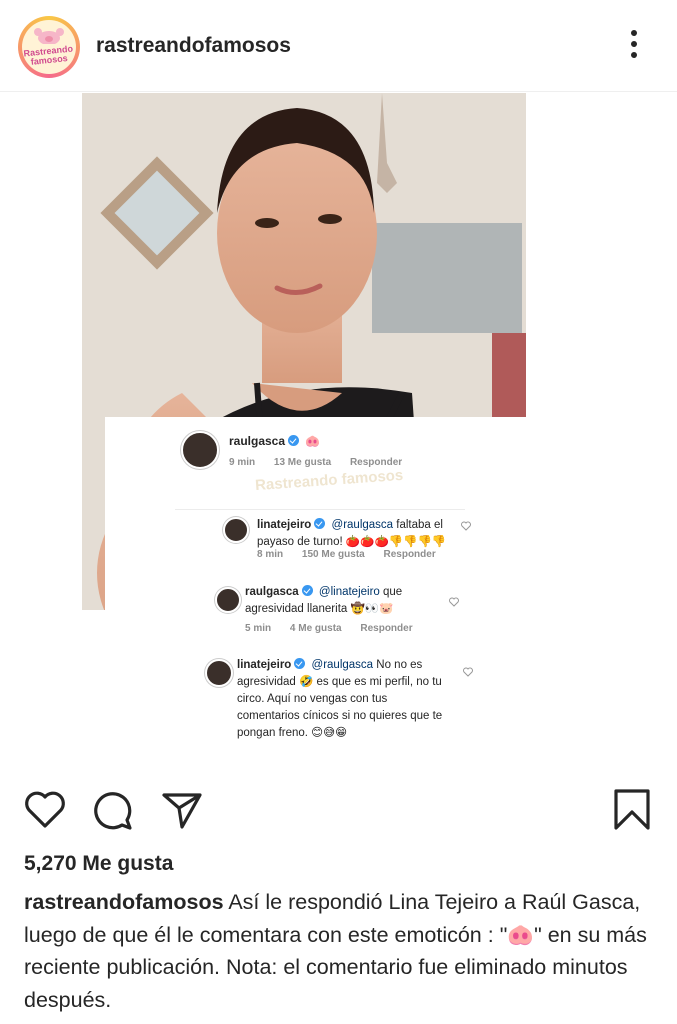 The height and width of the screenshot is (1024, 677). Describe the element at coordinates (270, 554) in the screenshot. I see `comment-time: 8 min` at that location.